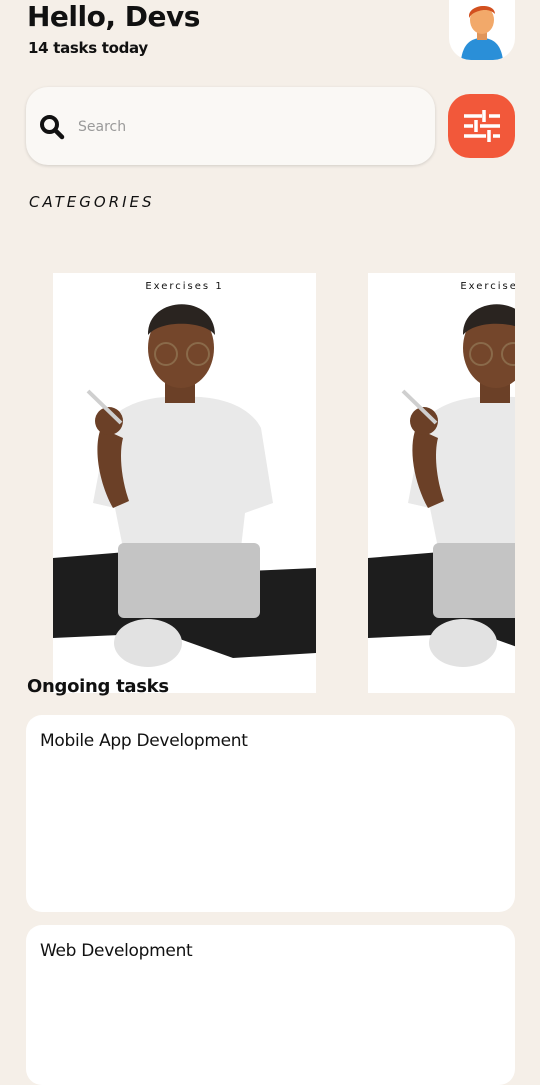  What do you see at coordinates (52, 129) in the screenshot?
I see `search-icon` at bounding box center [52, 129].